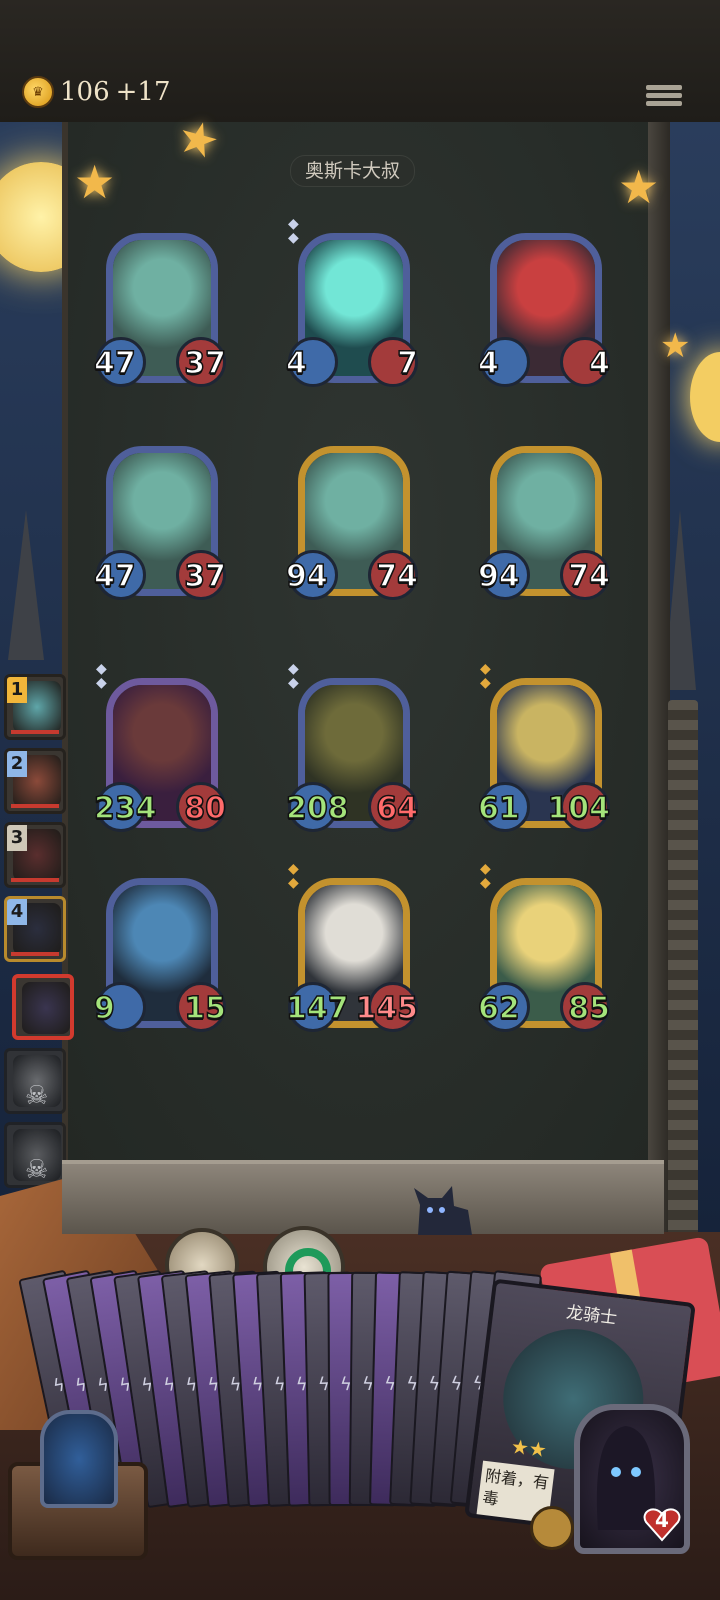 The height and width of the screenshot is (1600, 720). I want to click on minion-attack: 208, so click(317, 808).